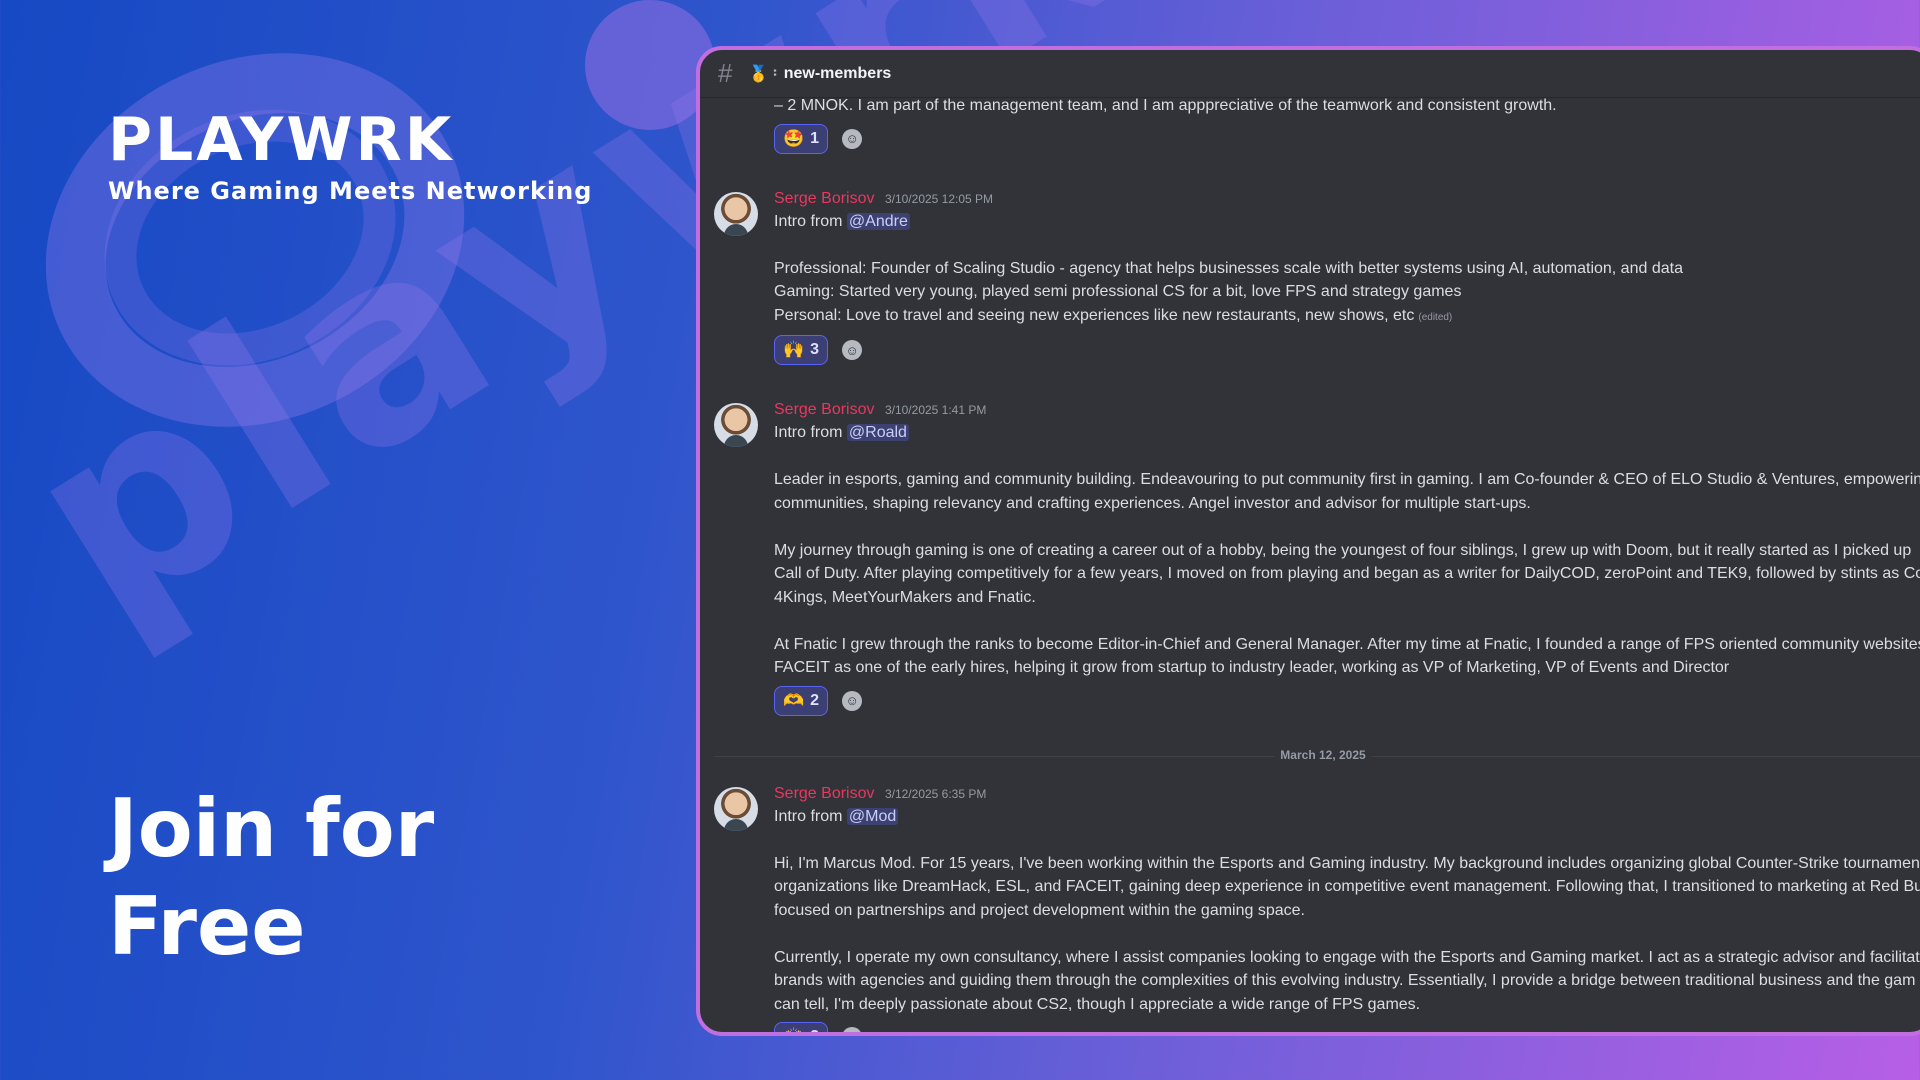  Describe the element at coordinates (758, 74) in the screenshot. I see `medal-icon: 🥇` at that location.